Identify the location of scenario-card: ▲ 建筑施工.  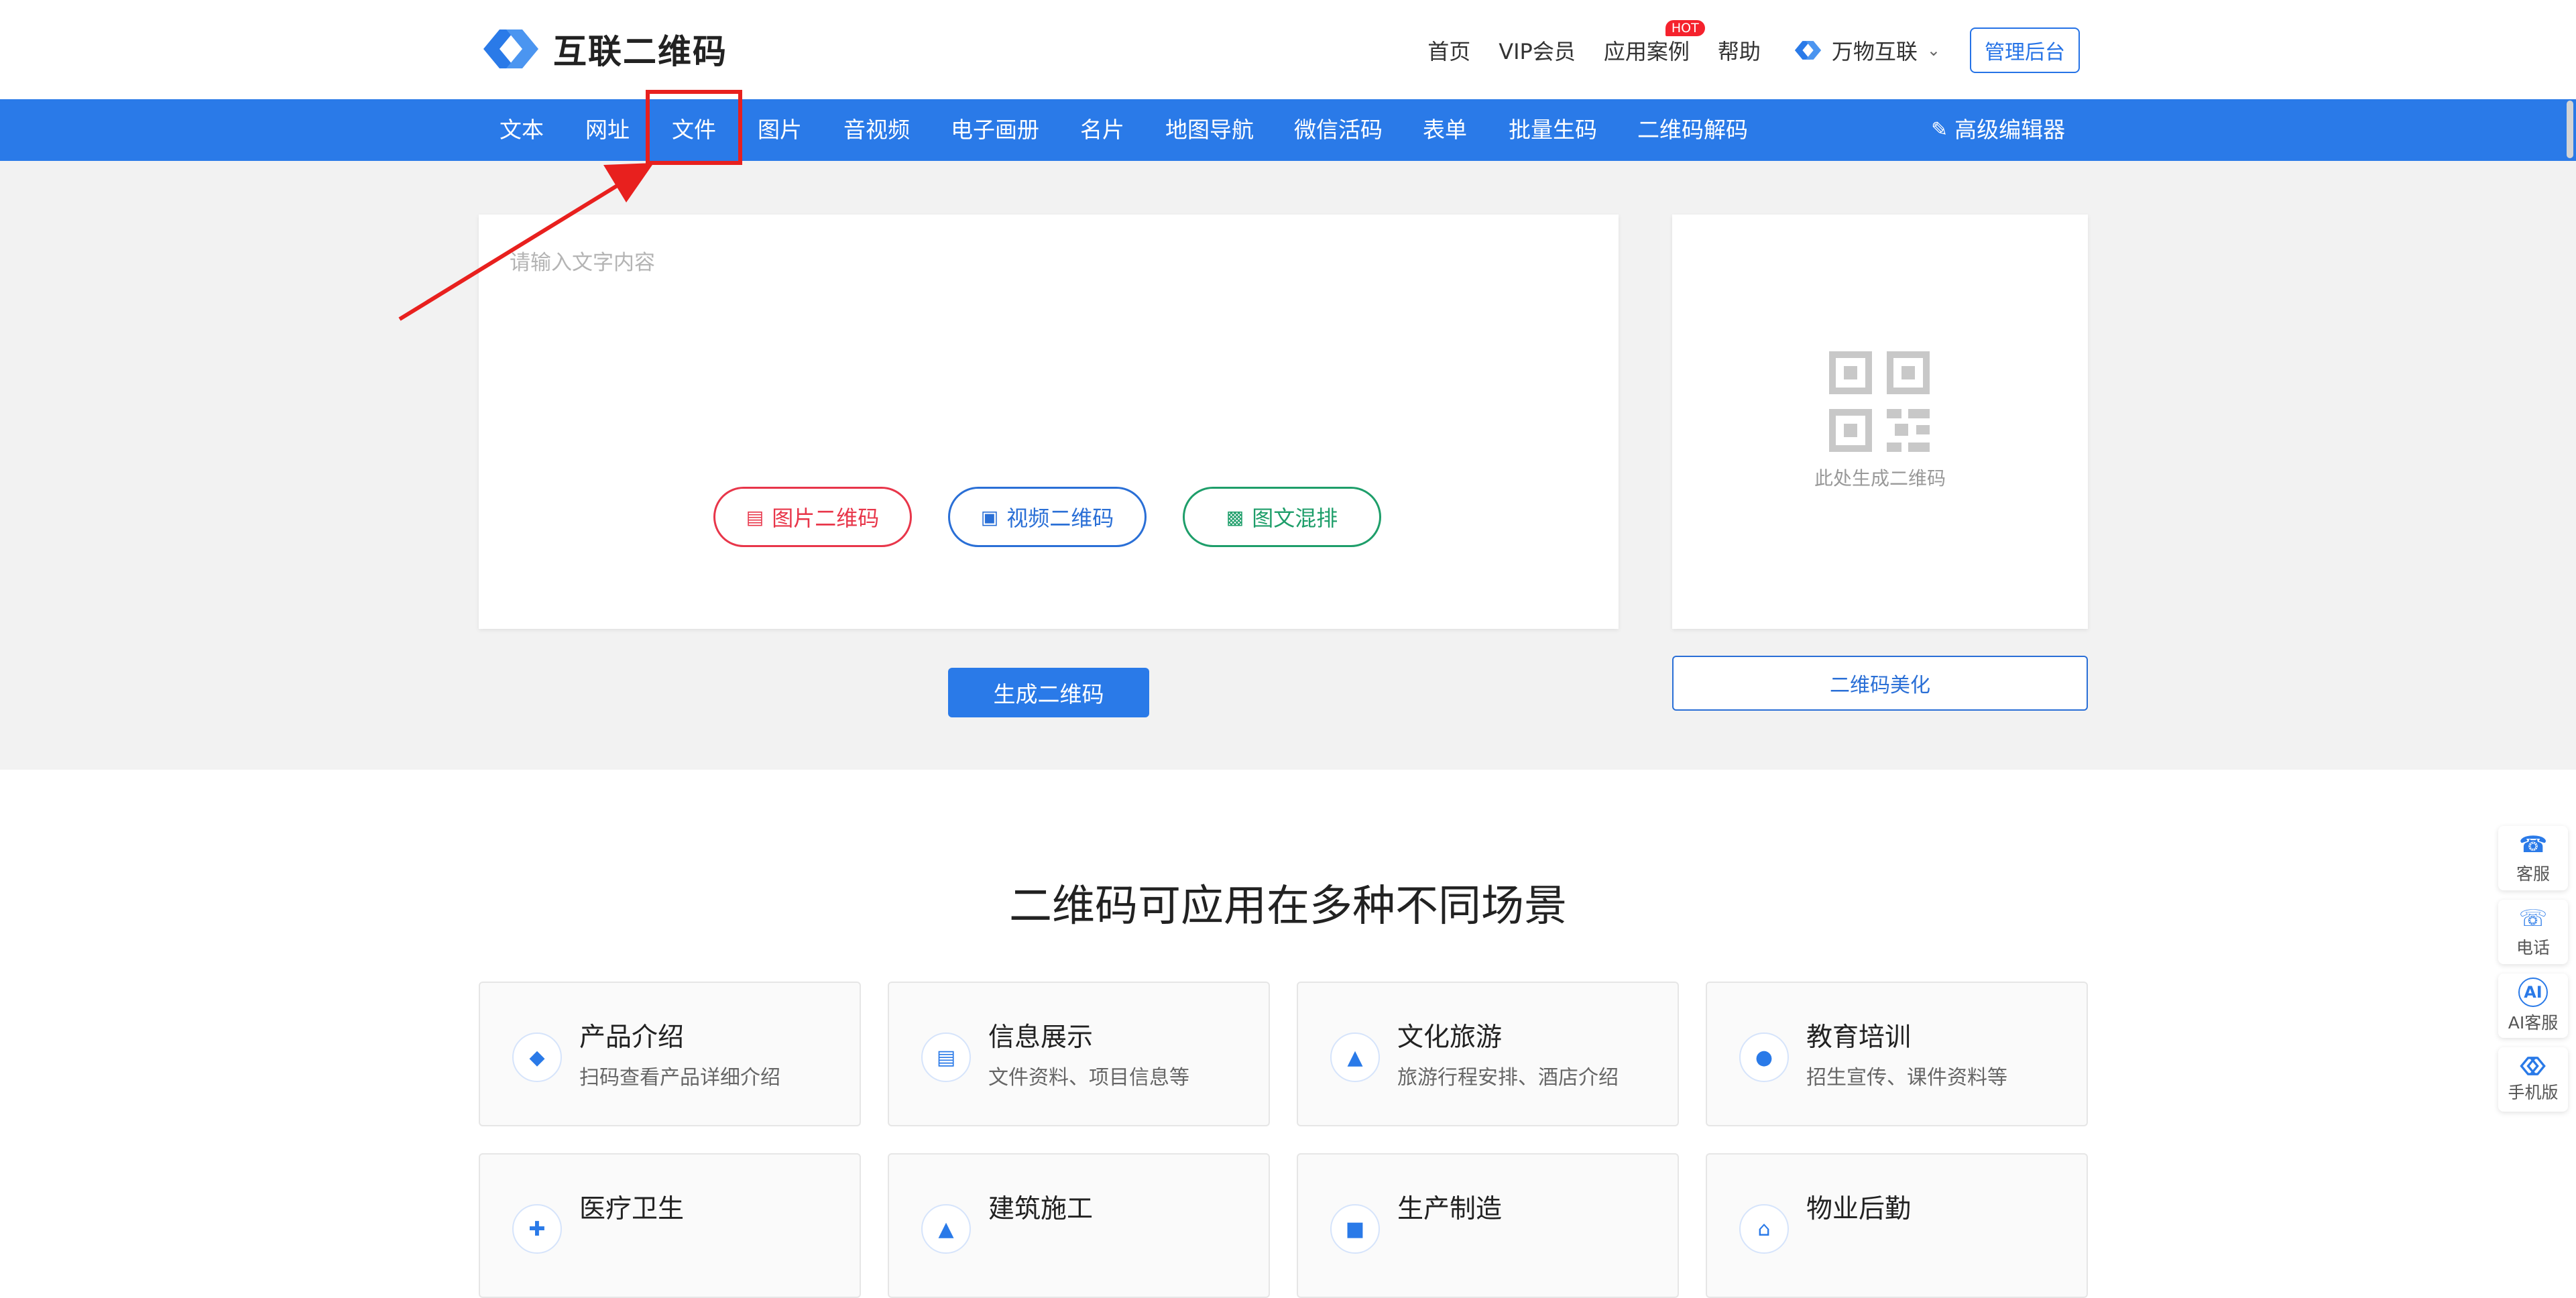
(1079, 1225).